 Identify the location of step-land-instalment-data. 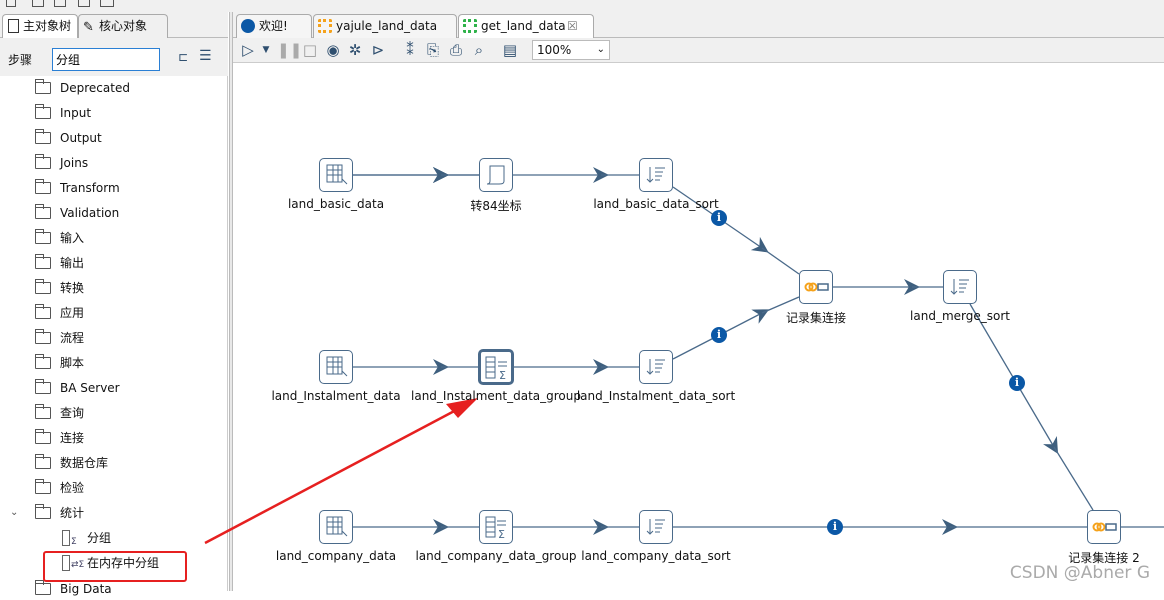
(336, 367).